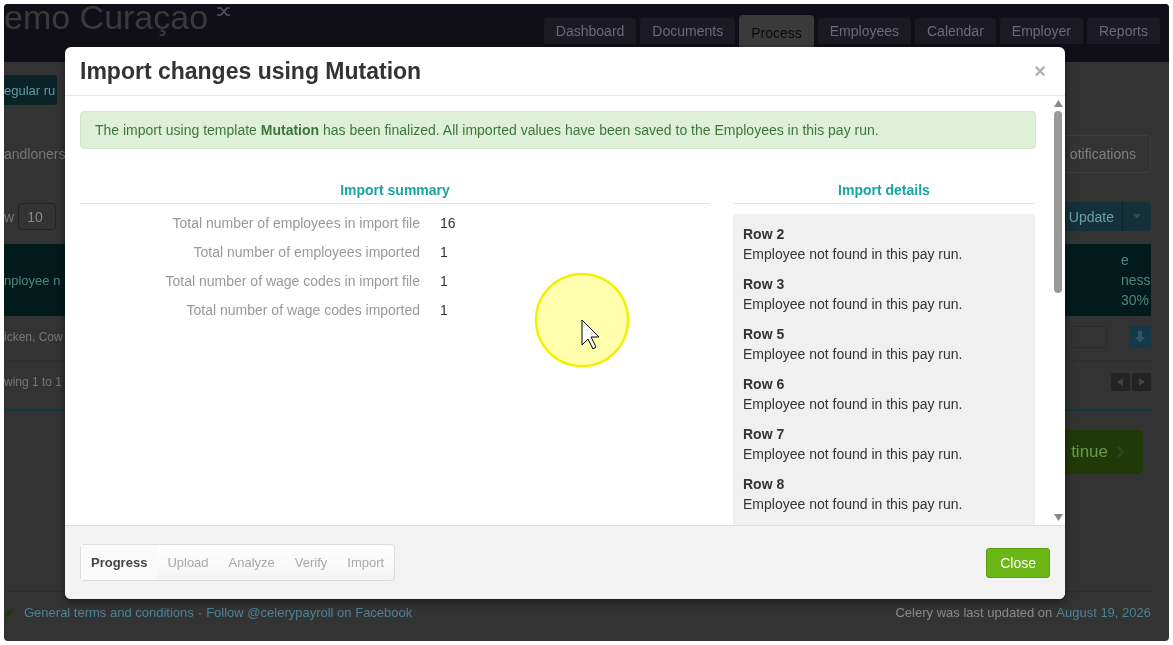  I want to click on section-heading: Import summary, so click(395, 193).